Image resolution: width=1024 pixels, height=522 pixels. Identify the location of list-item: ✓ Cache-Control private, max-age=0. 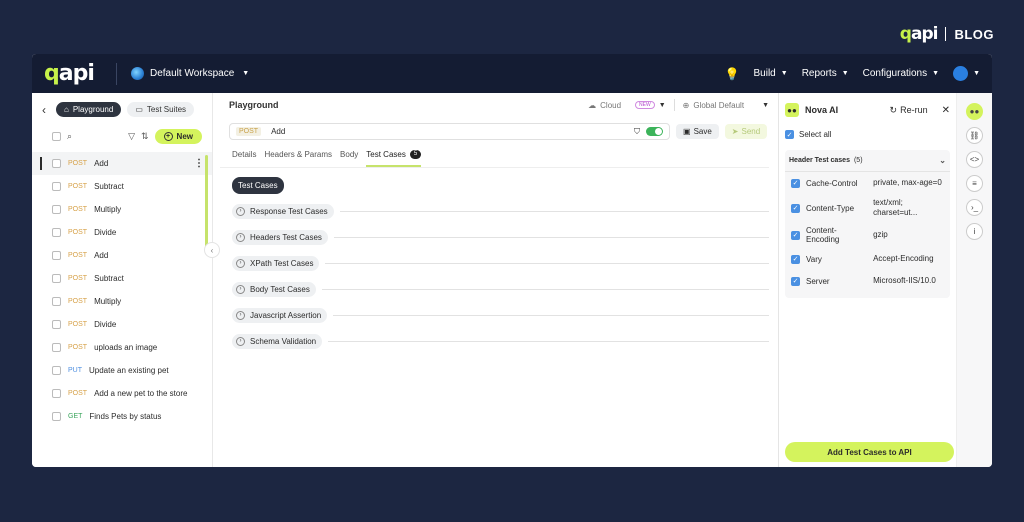
(867, 183).